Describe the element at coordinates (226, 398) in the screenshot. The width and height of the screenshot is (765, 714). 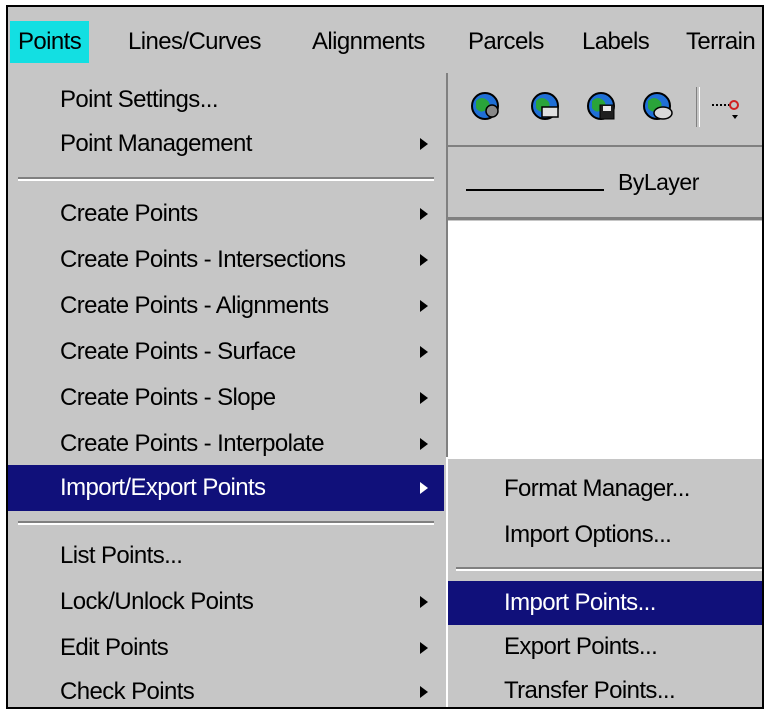
I see `menu-item-create-points-slope: Create Points - Slope` at that location.